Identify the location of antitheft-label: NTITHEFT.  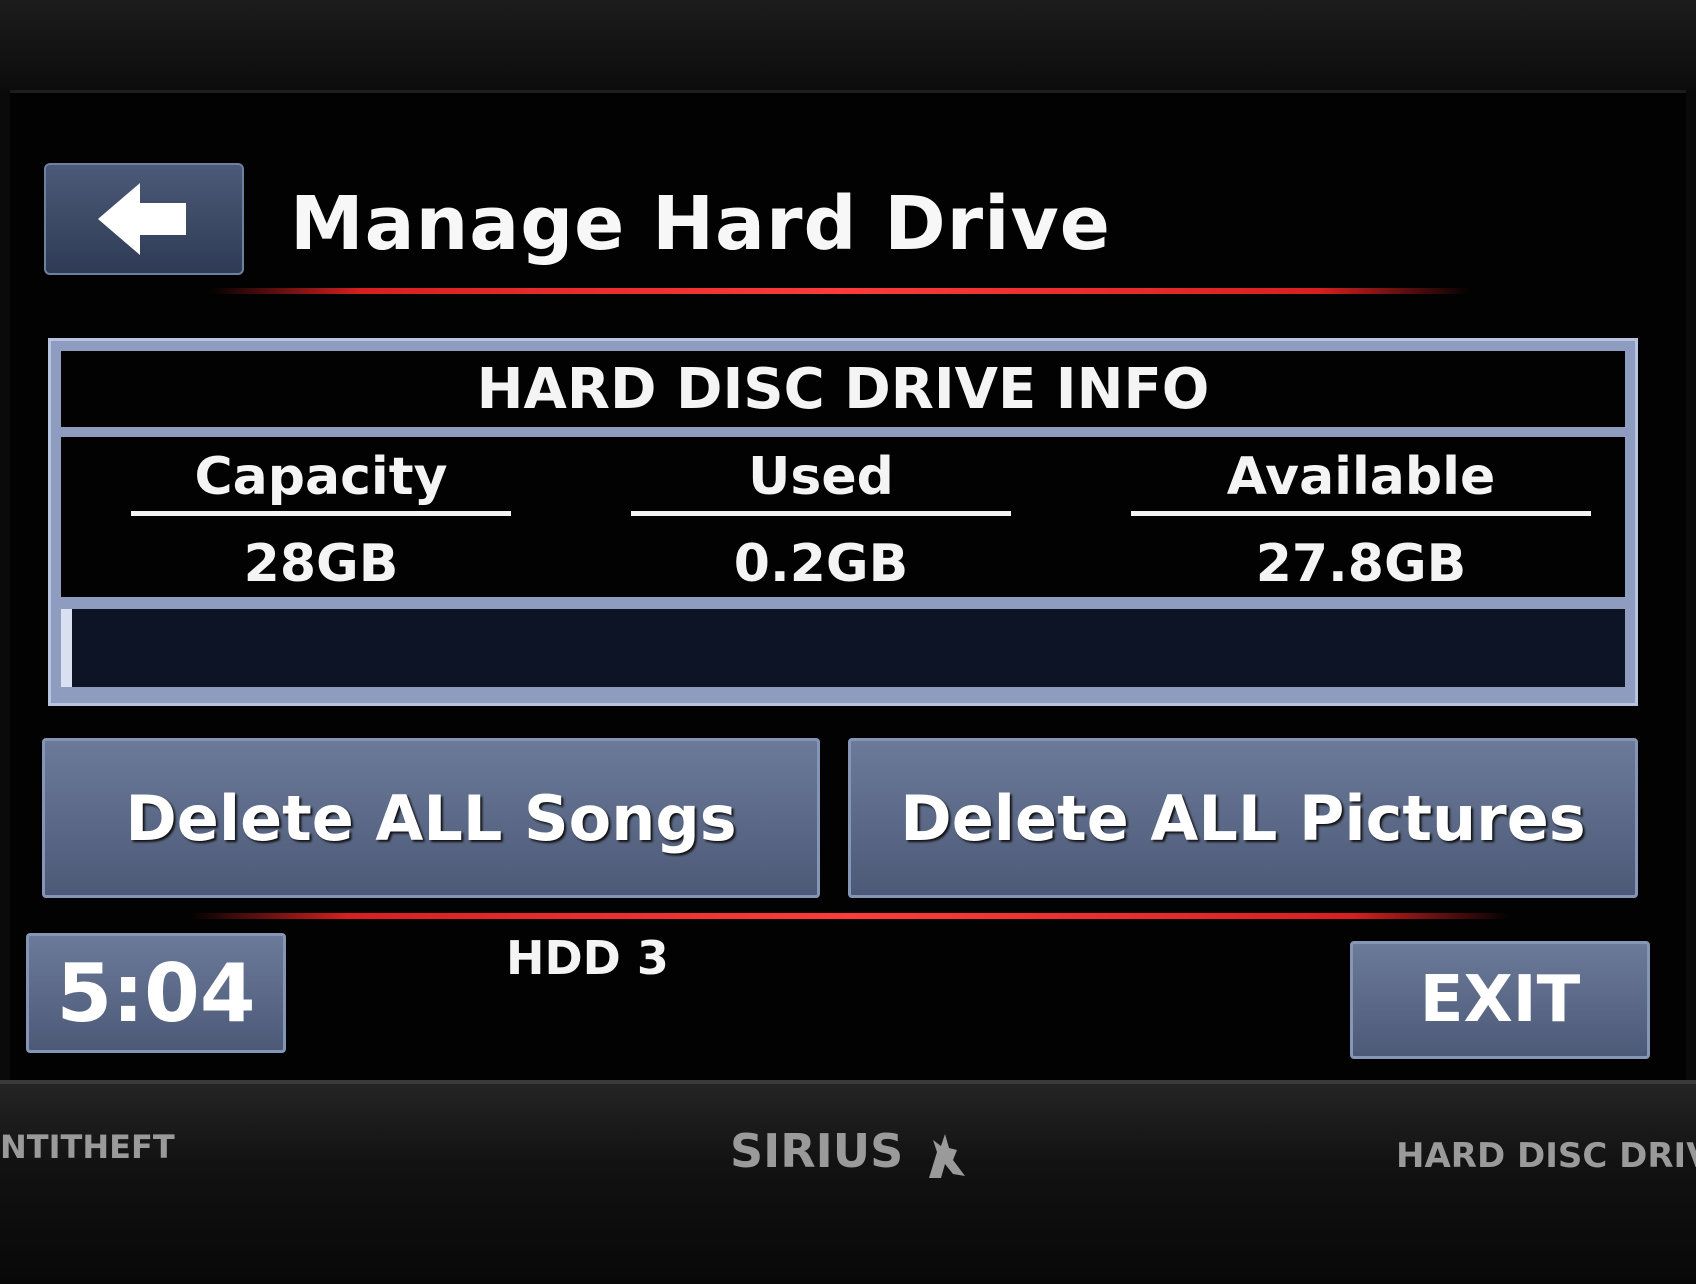
(87, 1147).